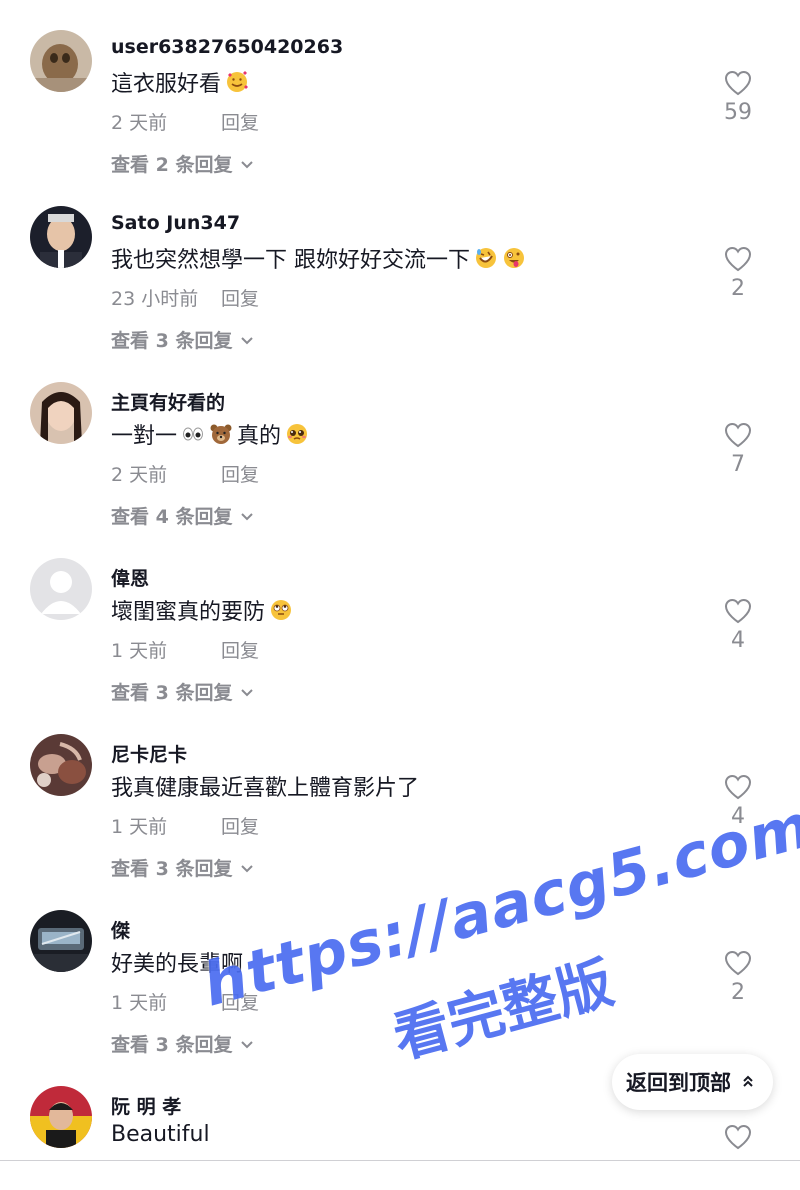 The image size is (800, 1190). Describe the element at coordinates (175, 223) in the screenshot. I see `comment-username: Sato Jun347` at that location.